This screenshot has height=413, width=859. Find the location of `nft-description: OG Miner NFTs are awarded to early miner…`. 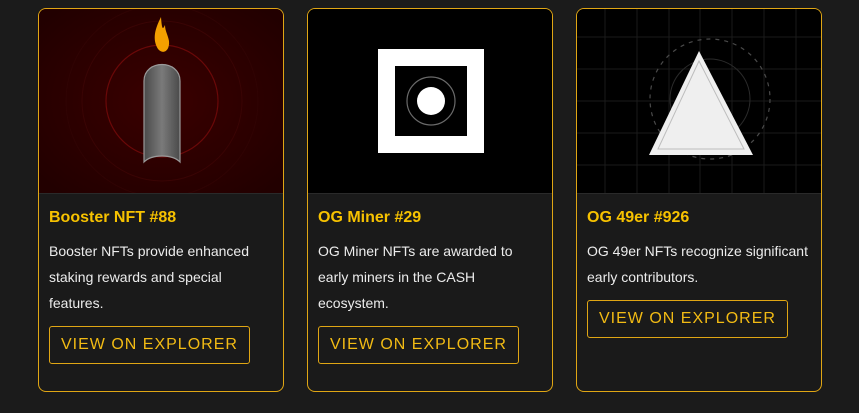

nft-description: OG Miner NFTs are awarded to early miner… is located at coordinates (415, 277).